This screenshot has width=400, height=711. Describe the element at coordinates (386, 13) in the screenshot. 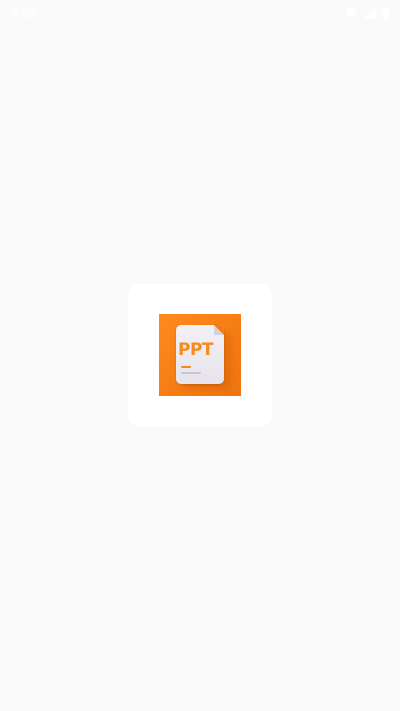

I see `battery-icon` at that location.